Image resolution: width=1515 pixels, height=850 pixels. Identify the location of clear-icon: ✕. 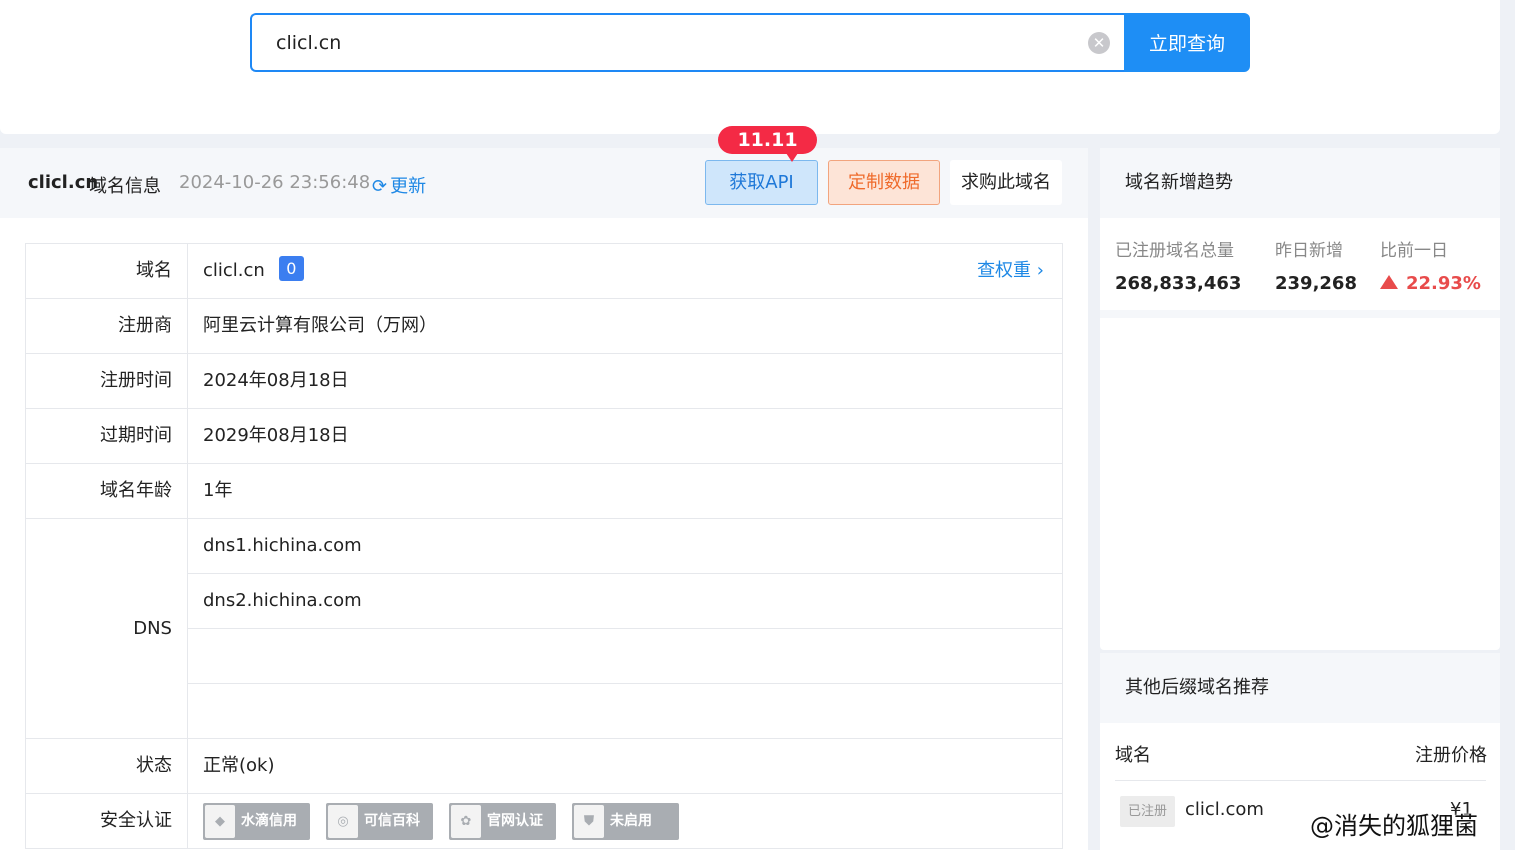
(1099, 43).